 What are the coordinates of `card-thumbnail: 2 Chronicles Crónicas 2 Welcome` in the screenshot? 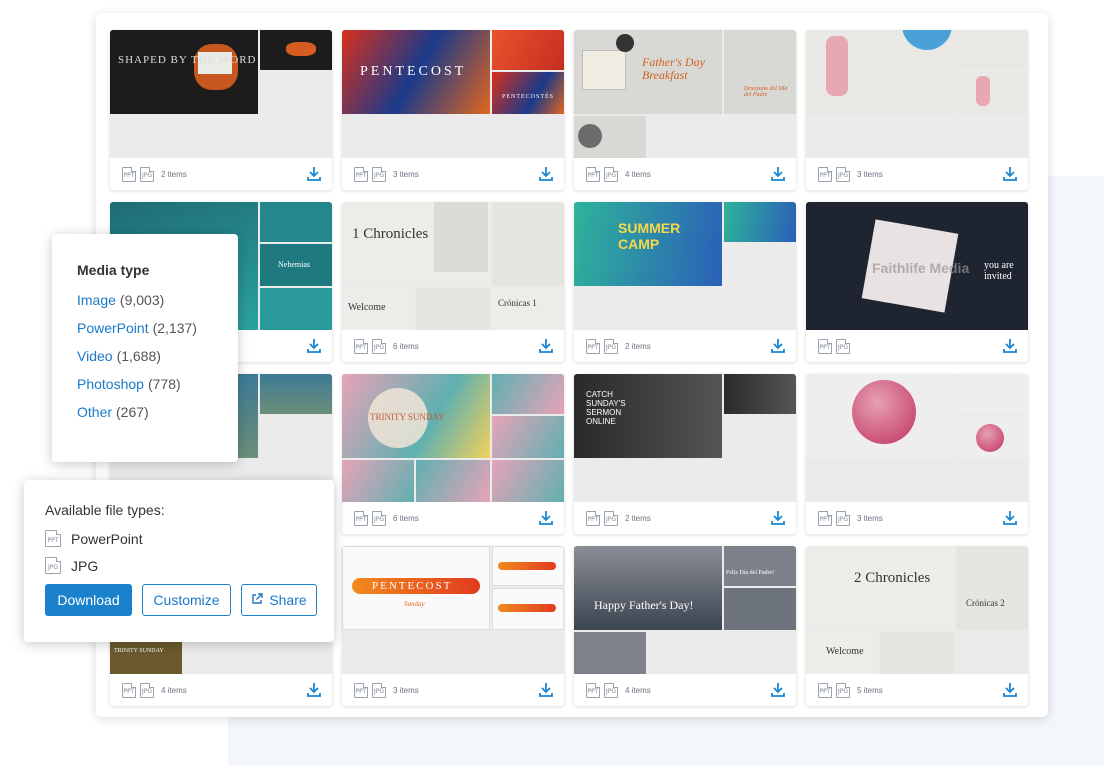 It's located at (917, 610).